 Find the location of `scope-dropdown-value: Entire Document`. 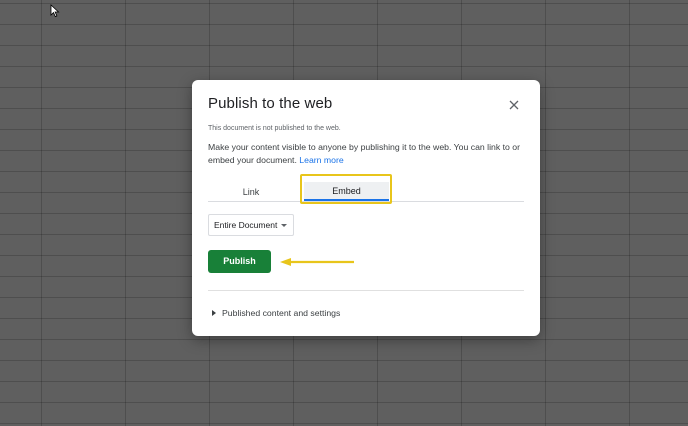

scope-dropdown-value: Entire Document is located at coordinates (246, 225).